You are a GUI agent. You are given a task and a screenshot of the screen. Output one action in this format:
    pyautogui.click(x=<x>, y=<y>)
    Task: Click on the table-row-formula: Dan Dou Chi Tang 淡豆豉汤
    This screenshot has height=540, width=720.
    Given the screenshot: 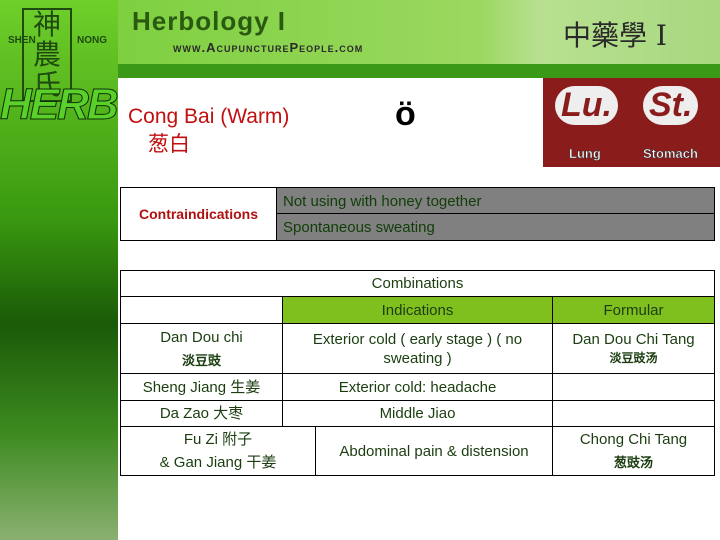 What is the action you would take?
    pyautogui.click(x=633, y=348)
    